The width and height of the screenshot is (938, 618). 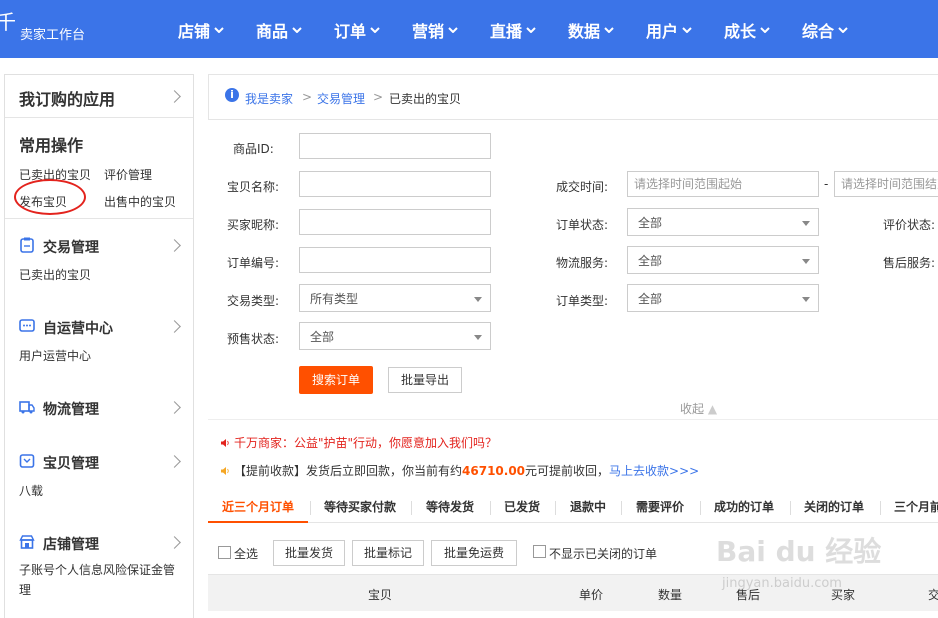 I want to click on nav-item-growth: 成长, so click(x=763, y=30).